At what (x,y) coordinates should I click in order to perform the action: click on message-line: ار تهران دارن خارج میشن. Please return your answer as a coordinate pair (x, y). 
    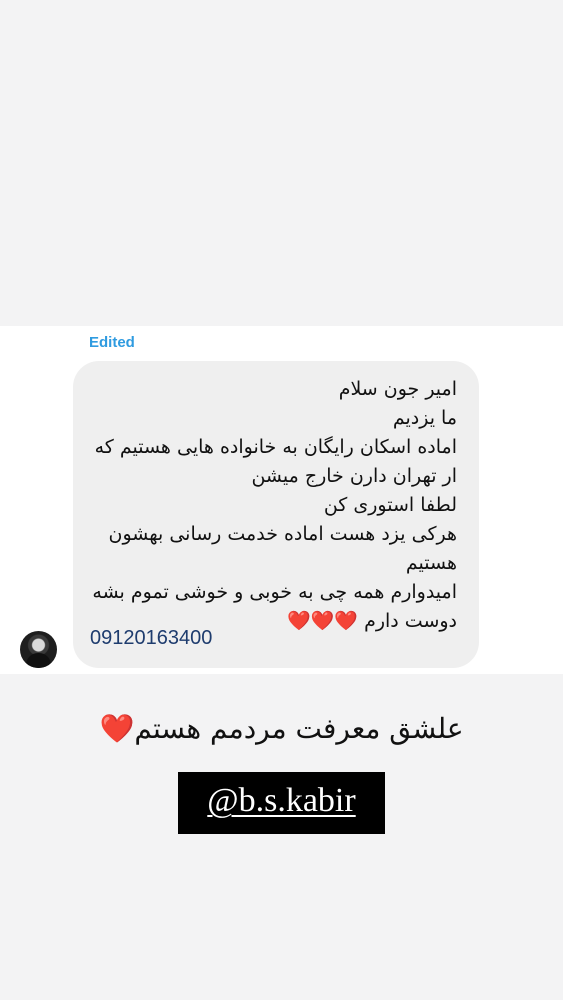
    Looking at the image, I should click on (354, 476).